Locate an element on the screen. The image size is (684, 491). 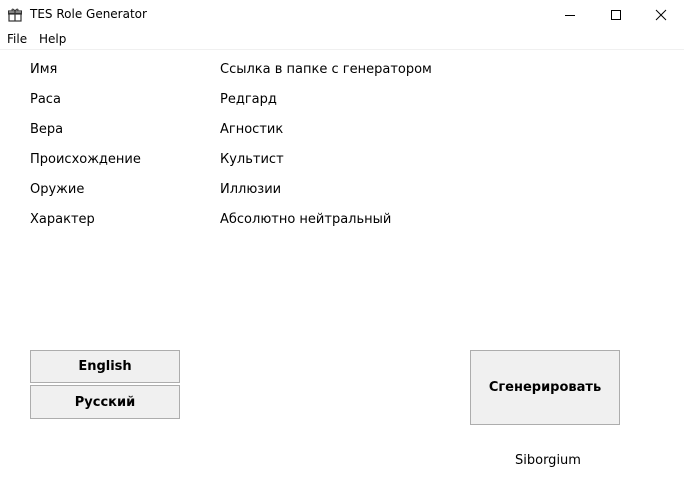
minimize-button is located at coordinates (570, 15).